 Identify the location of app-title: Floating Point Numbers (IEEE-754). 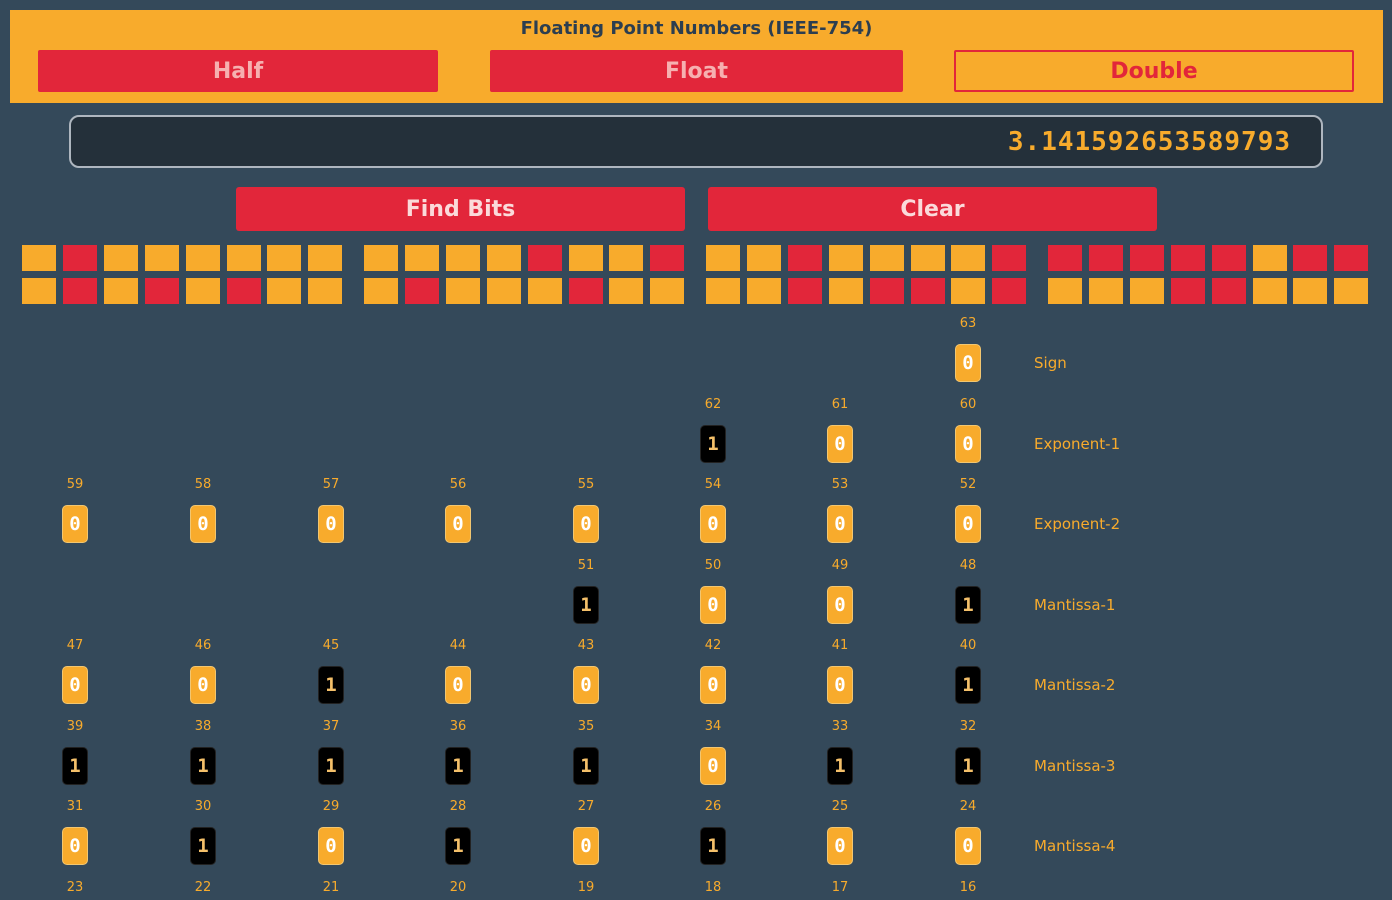
(696, 28).